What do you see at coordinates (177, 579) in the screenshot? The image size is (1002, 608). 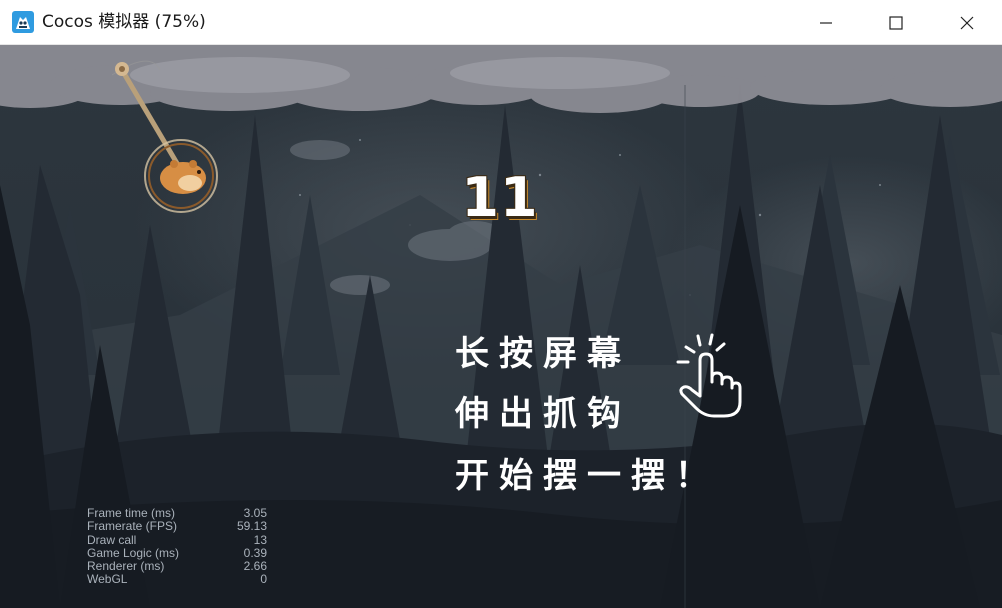 I see `stat-row-webgl: WebGL 0` at bounding box center [177, 579].